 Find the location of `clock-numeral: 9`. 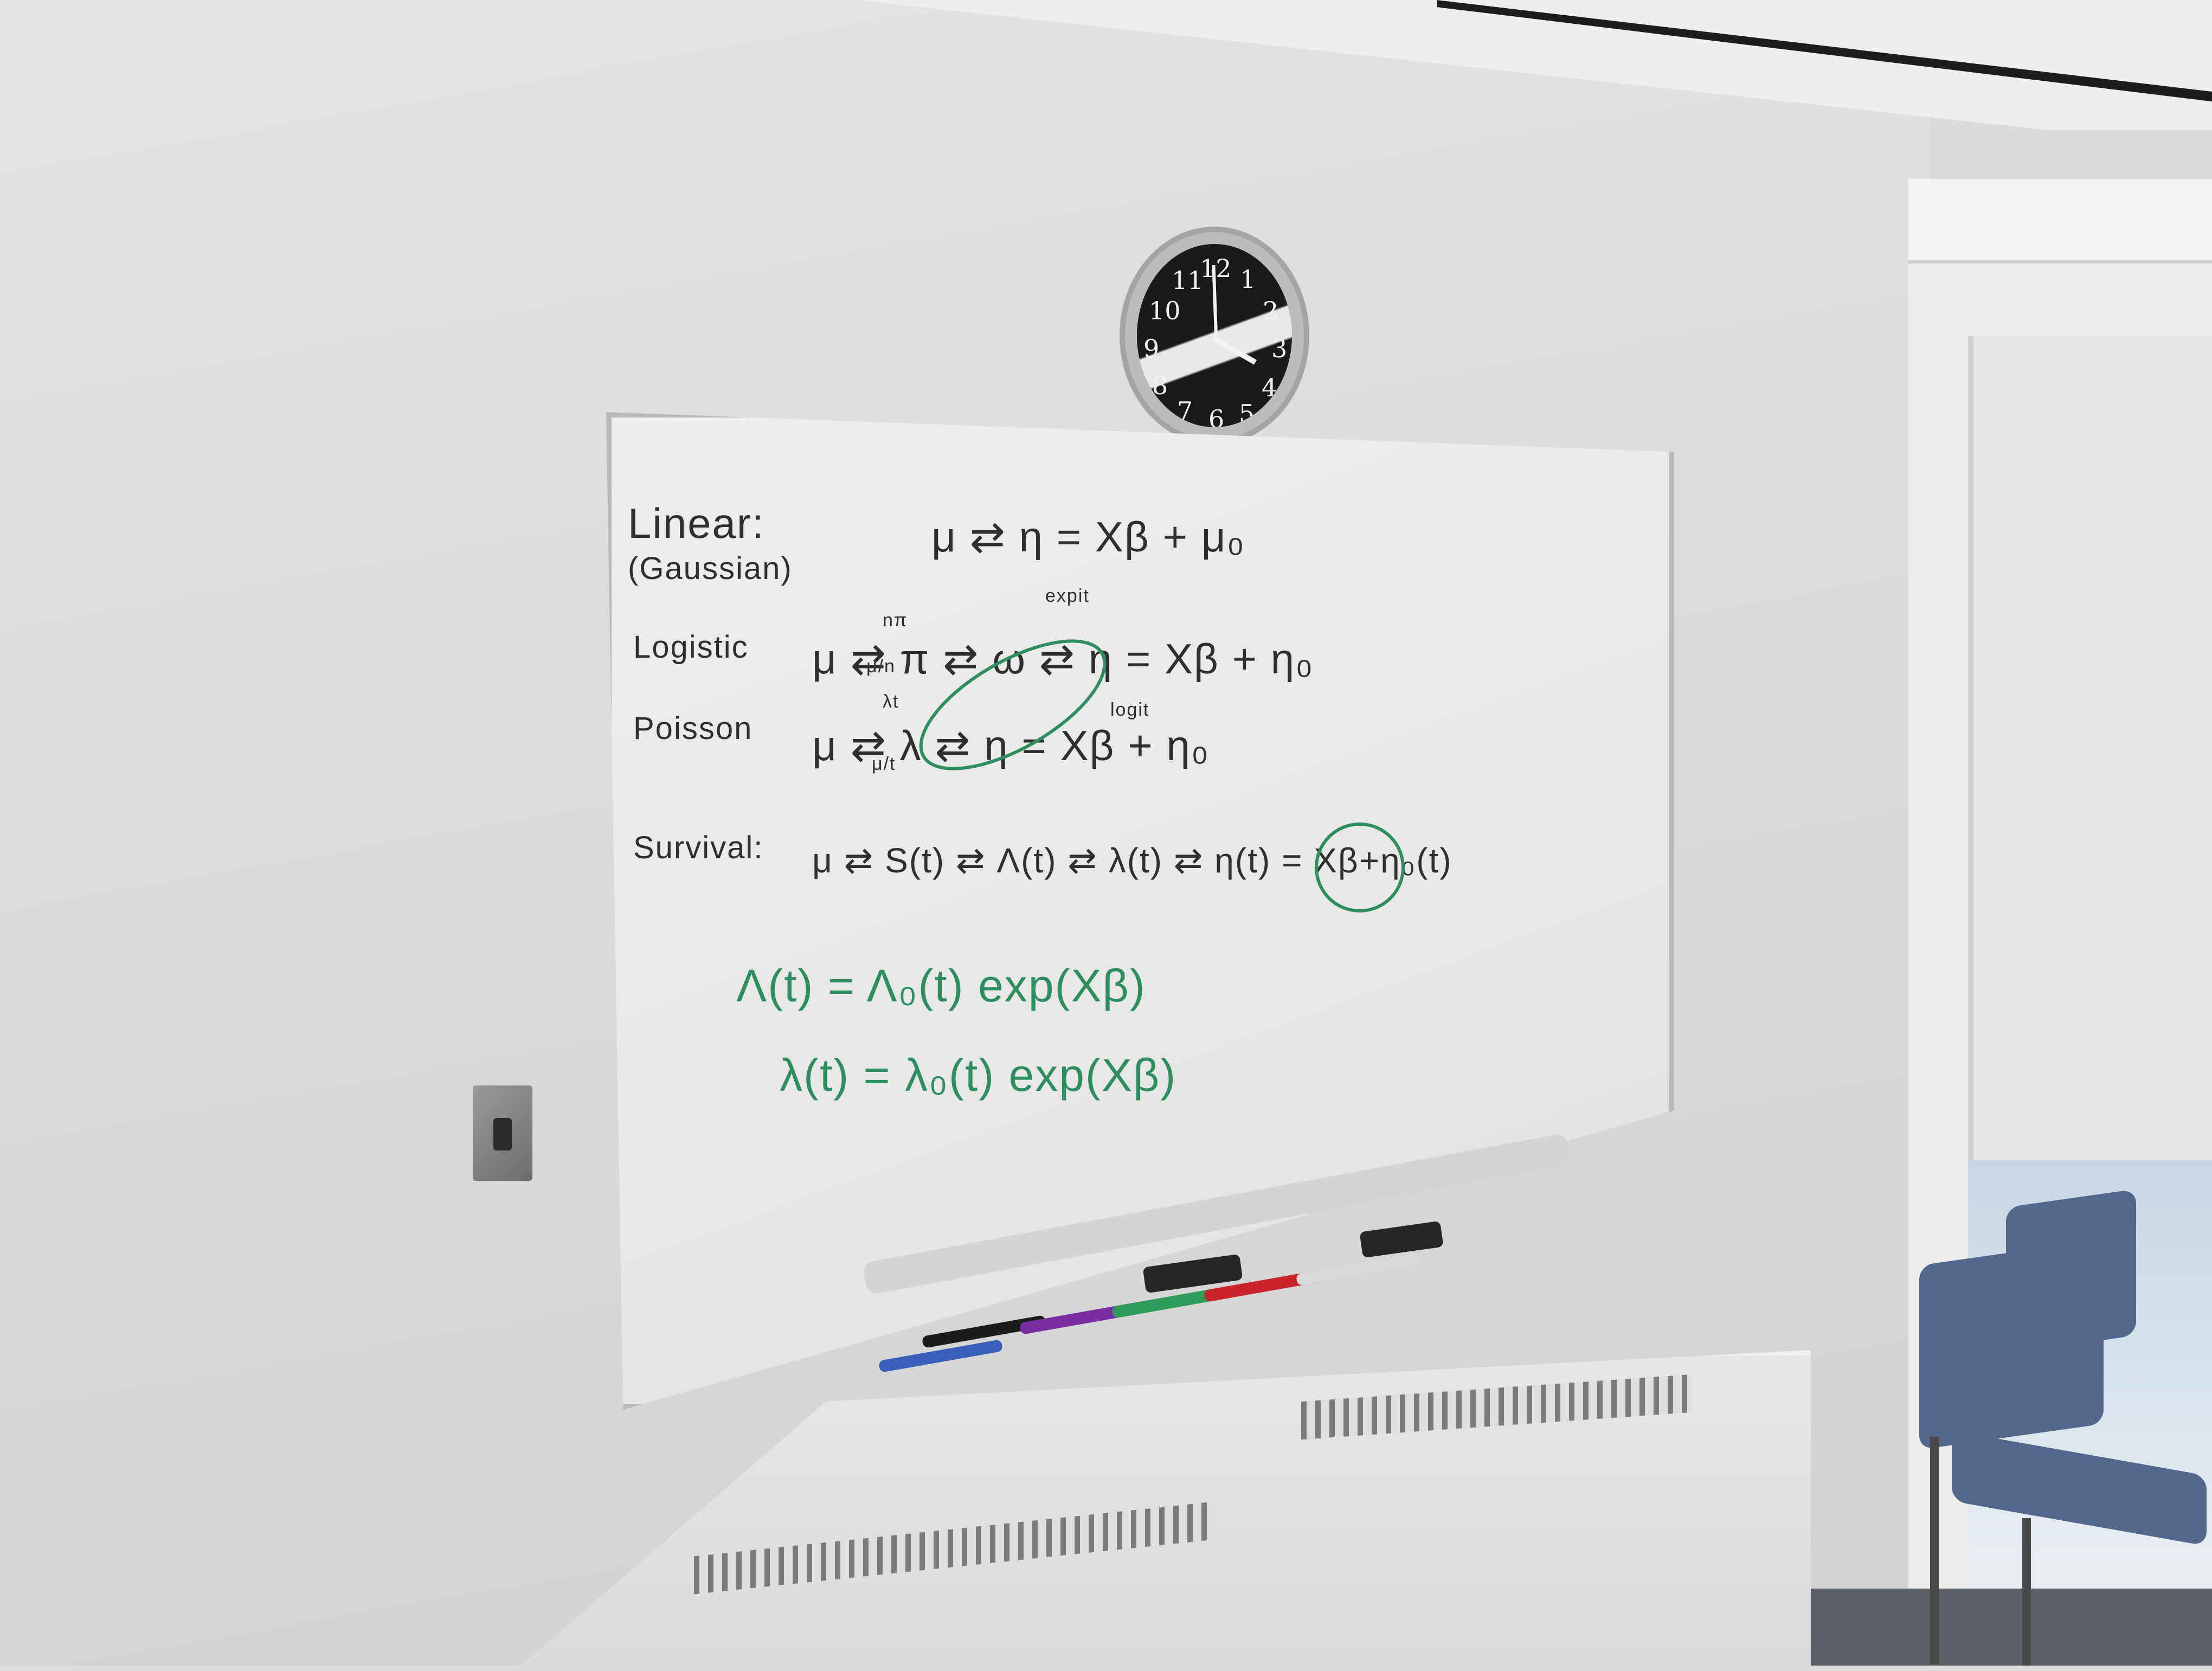

clock-numeral: 9 is located at coordinates (1151, 349).